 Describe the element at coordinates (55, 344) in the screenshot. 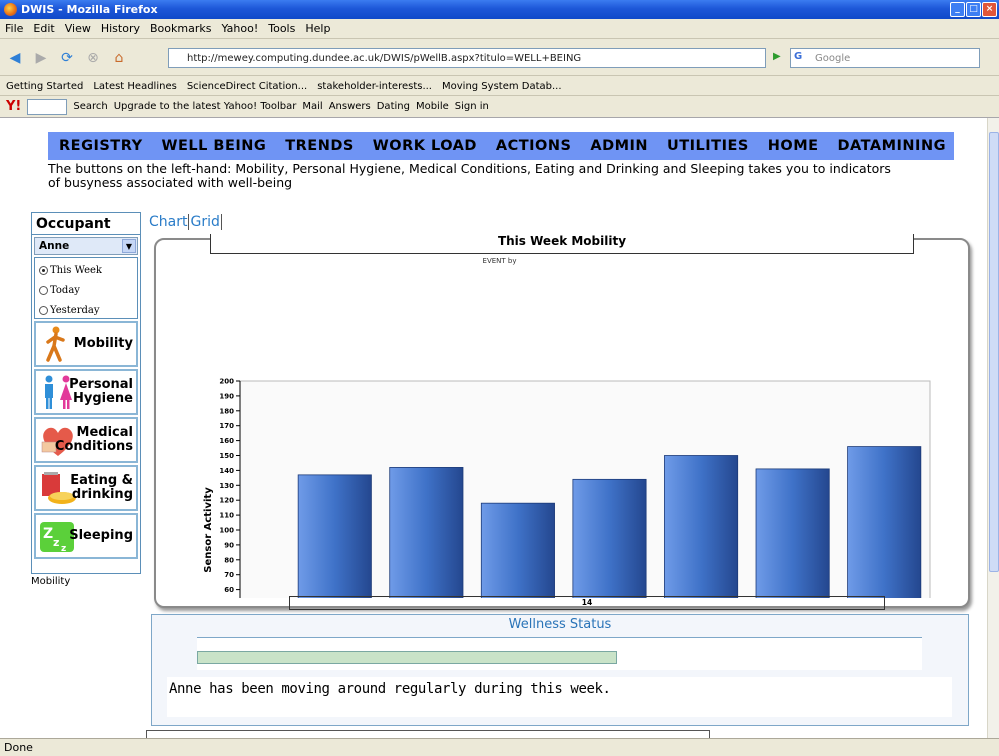

I see `walking-person-icon` at that location.